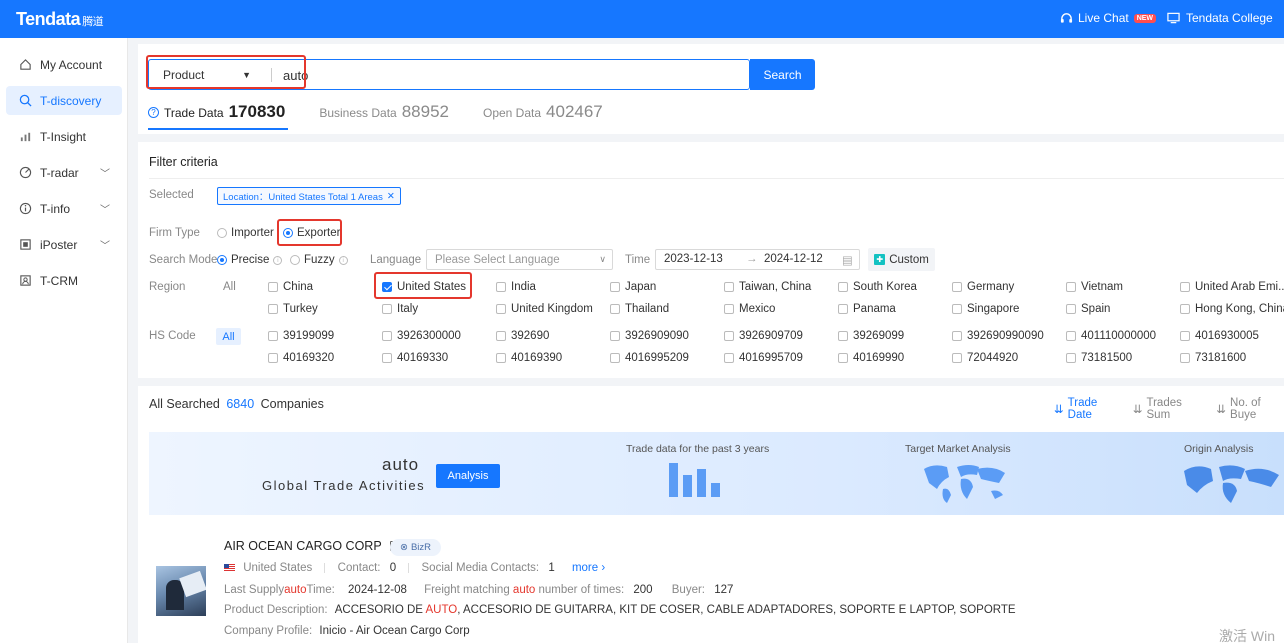 This screenshot has width=1284, height=643. What do you see at coordinates (1111, 336) in the screenshot?
I see `hs-code-checkbox: 401110000000` at bounding box center [1111, 336].